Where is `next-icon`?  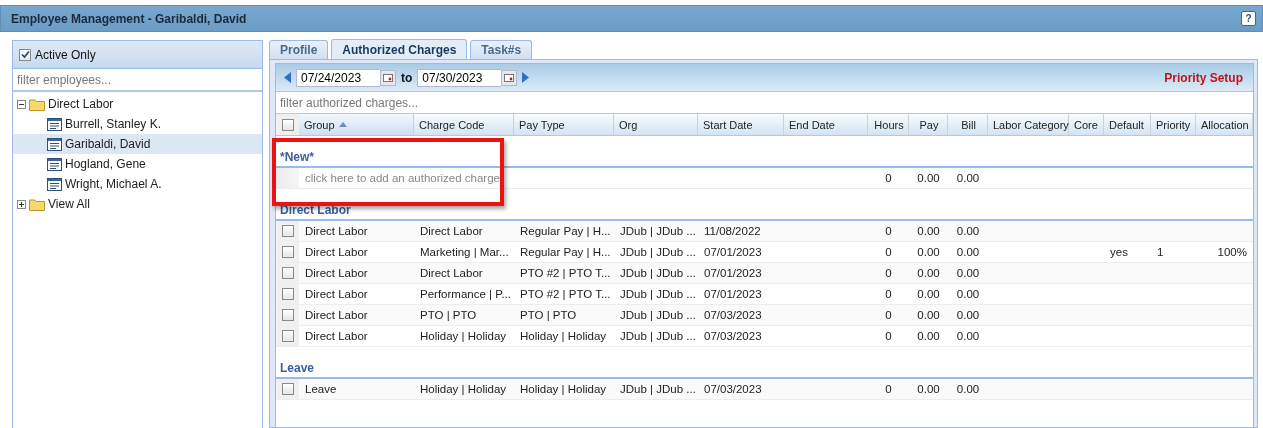
next-icon is located at coordinates (526, 77).